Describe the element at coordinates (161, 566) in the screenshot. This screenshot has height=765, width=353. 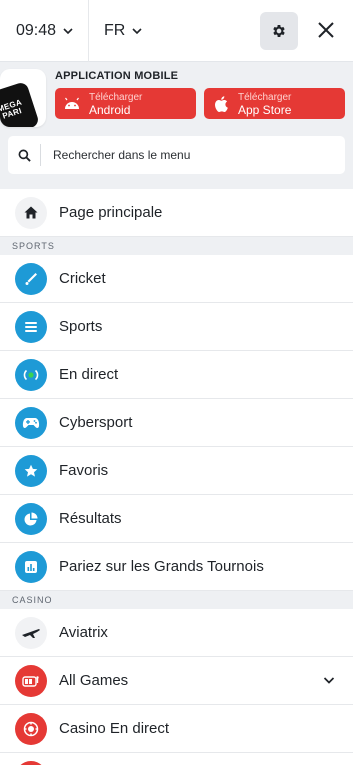
I see `menu-item-label: Pariez sur les Grands Tournois` at that location.